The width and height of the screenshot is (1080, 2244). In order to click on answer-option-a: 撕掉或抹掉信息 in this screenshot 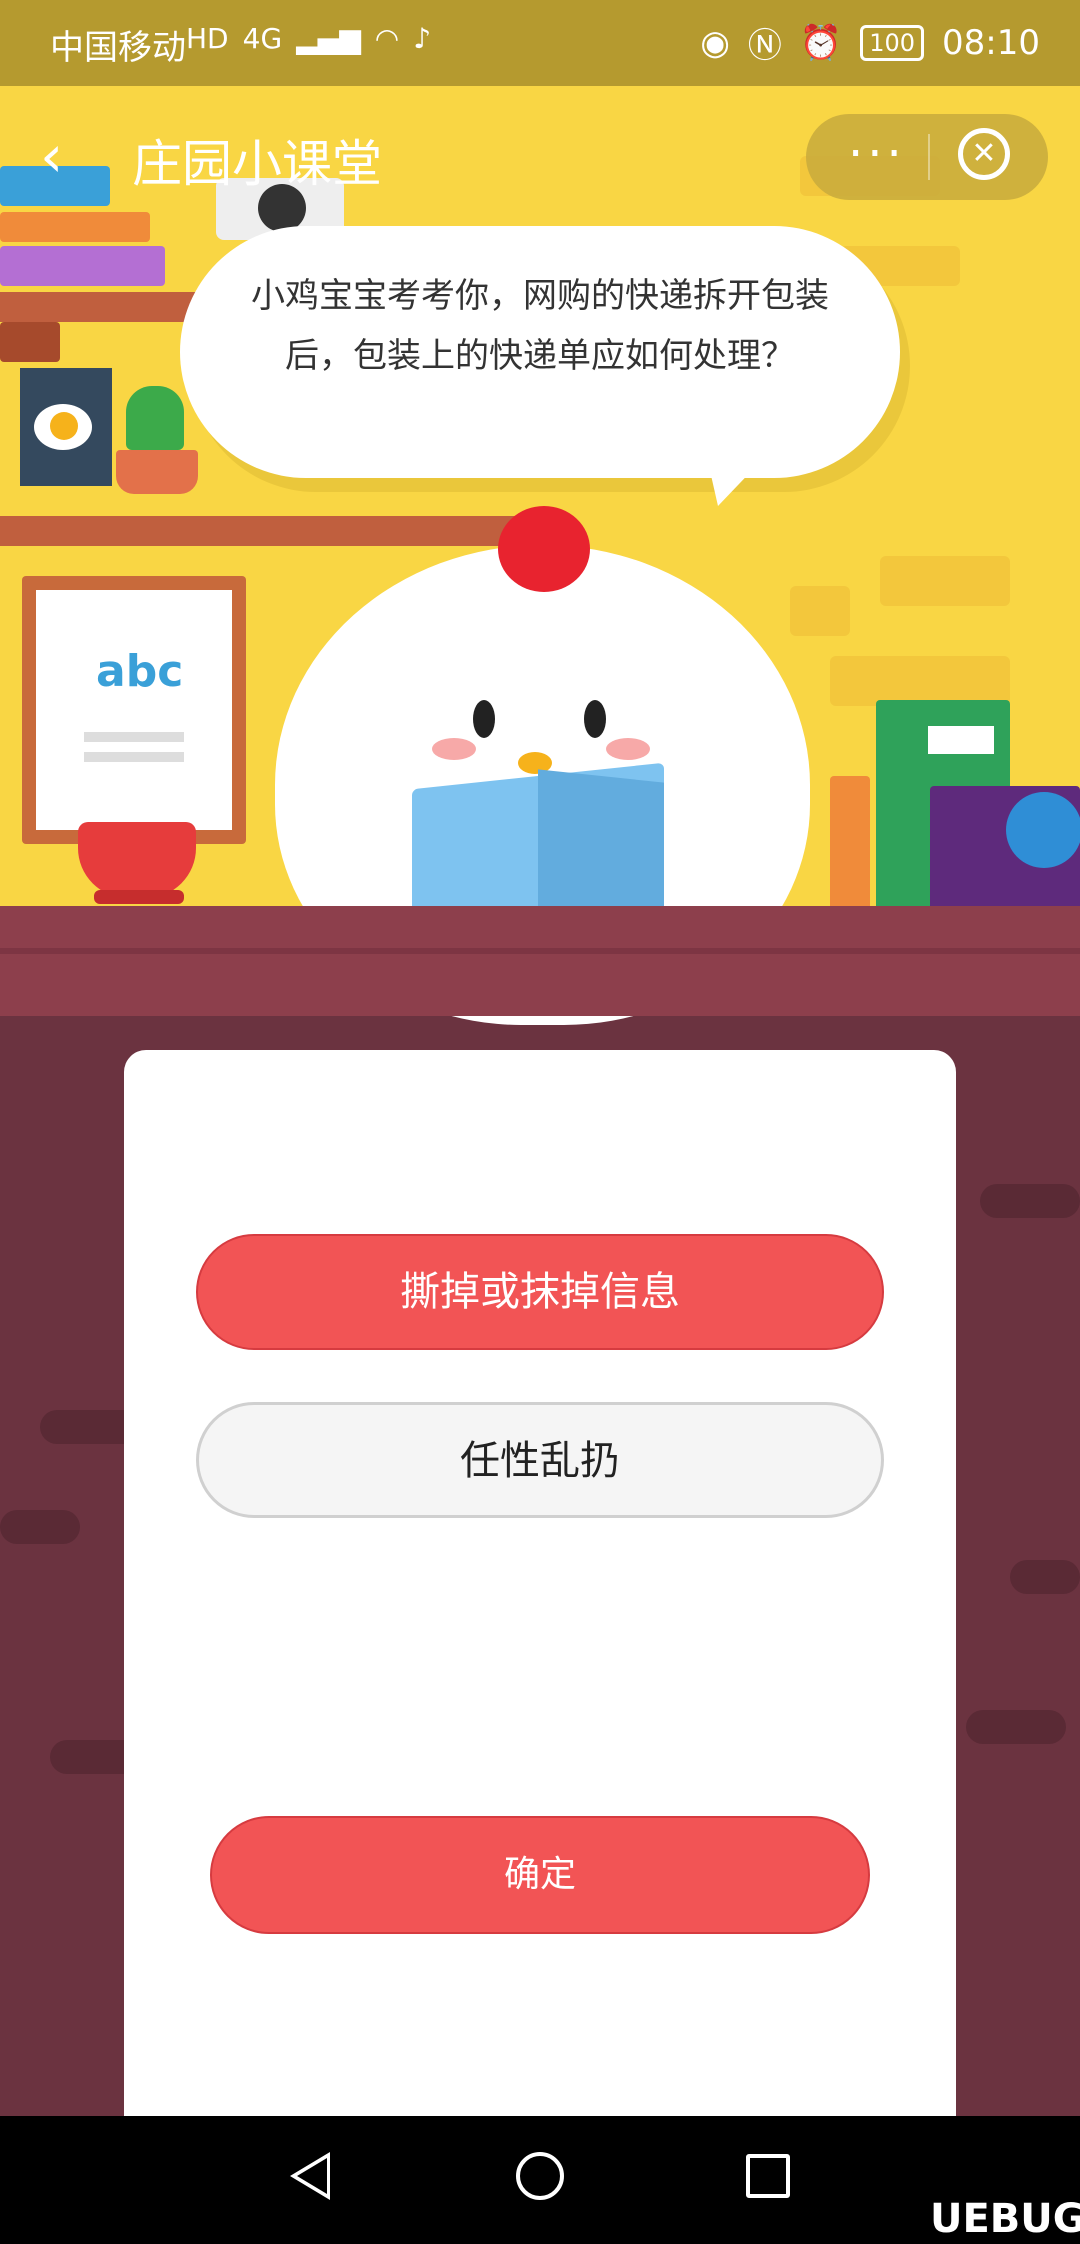, I will do `click(540, 1292)`.